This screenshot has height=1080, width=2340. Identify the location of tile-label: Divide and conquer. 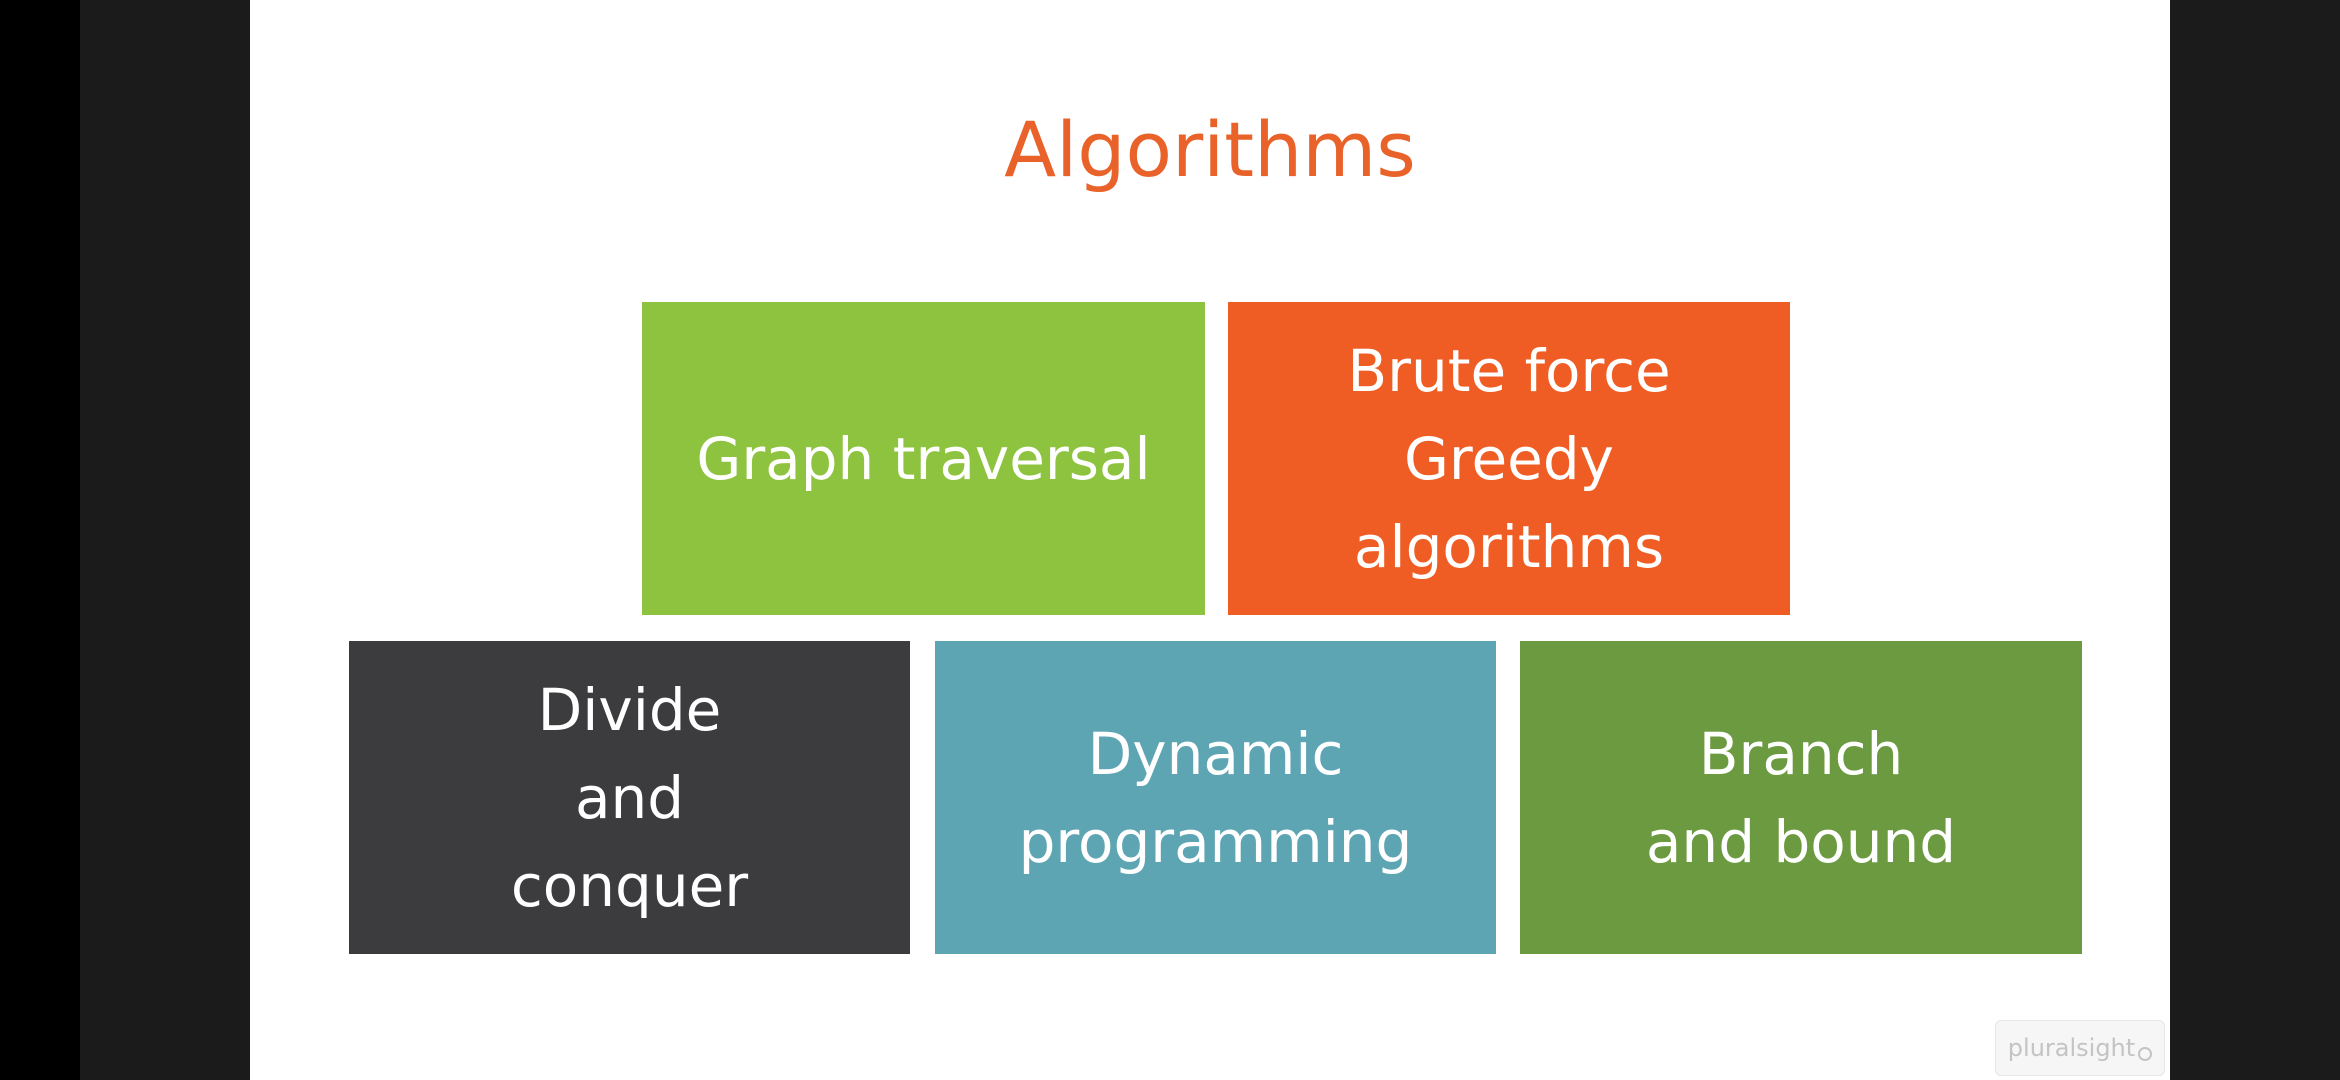
(629, 797).